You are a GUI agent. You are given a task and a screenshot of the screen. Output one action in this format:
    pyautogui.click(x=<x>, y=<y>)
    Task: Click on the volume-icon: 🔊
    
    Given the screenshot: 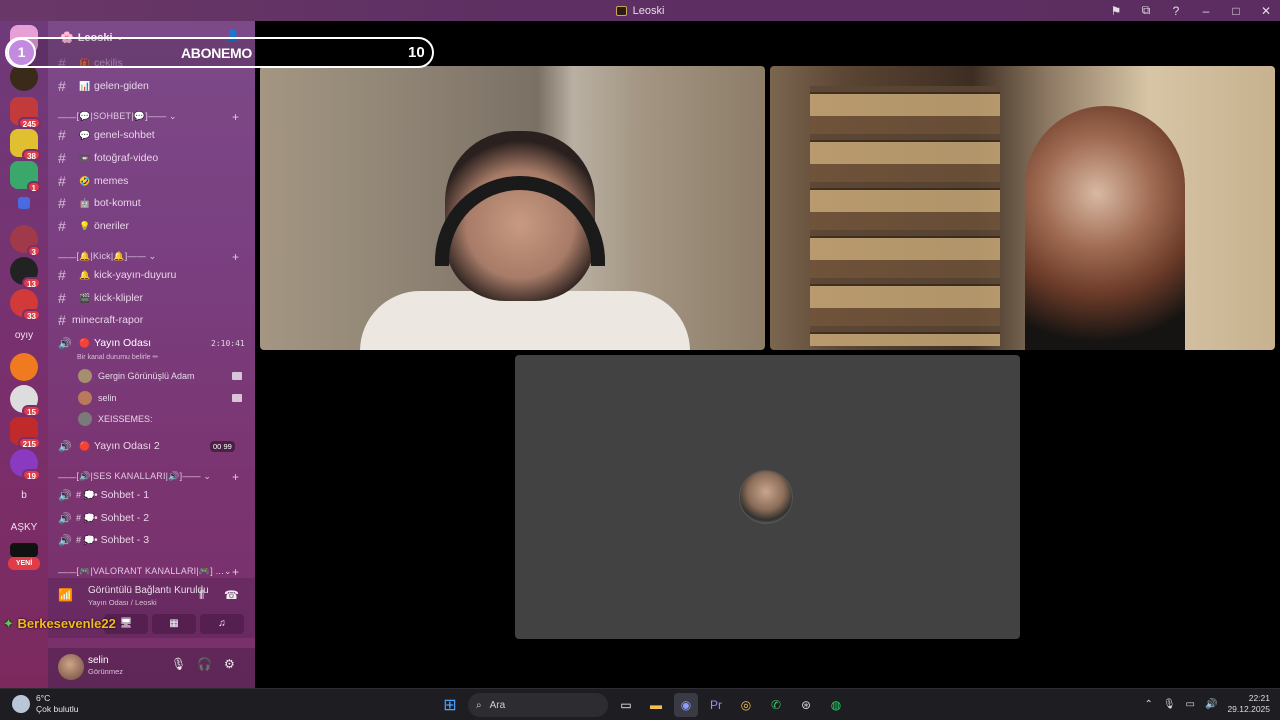 What is the action you would take?
    pyautogui.click(x=1211, y=704)
    